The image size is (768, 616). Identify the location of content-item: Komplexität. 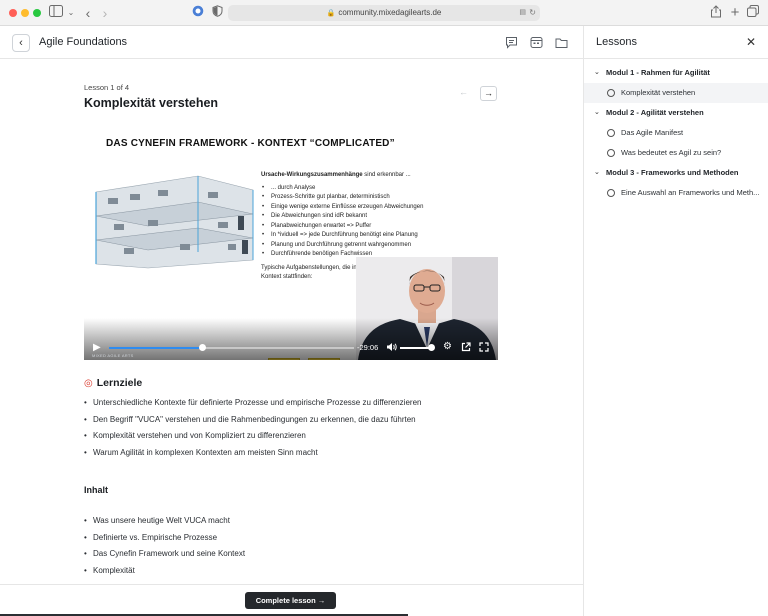
(324, 571).